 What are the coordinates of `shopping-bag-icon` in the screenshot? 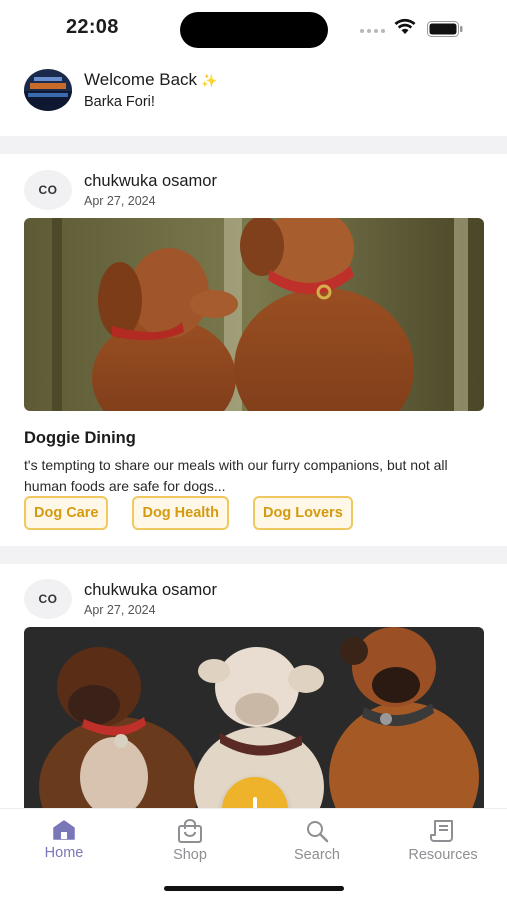 It's located at (190, 831).